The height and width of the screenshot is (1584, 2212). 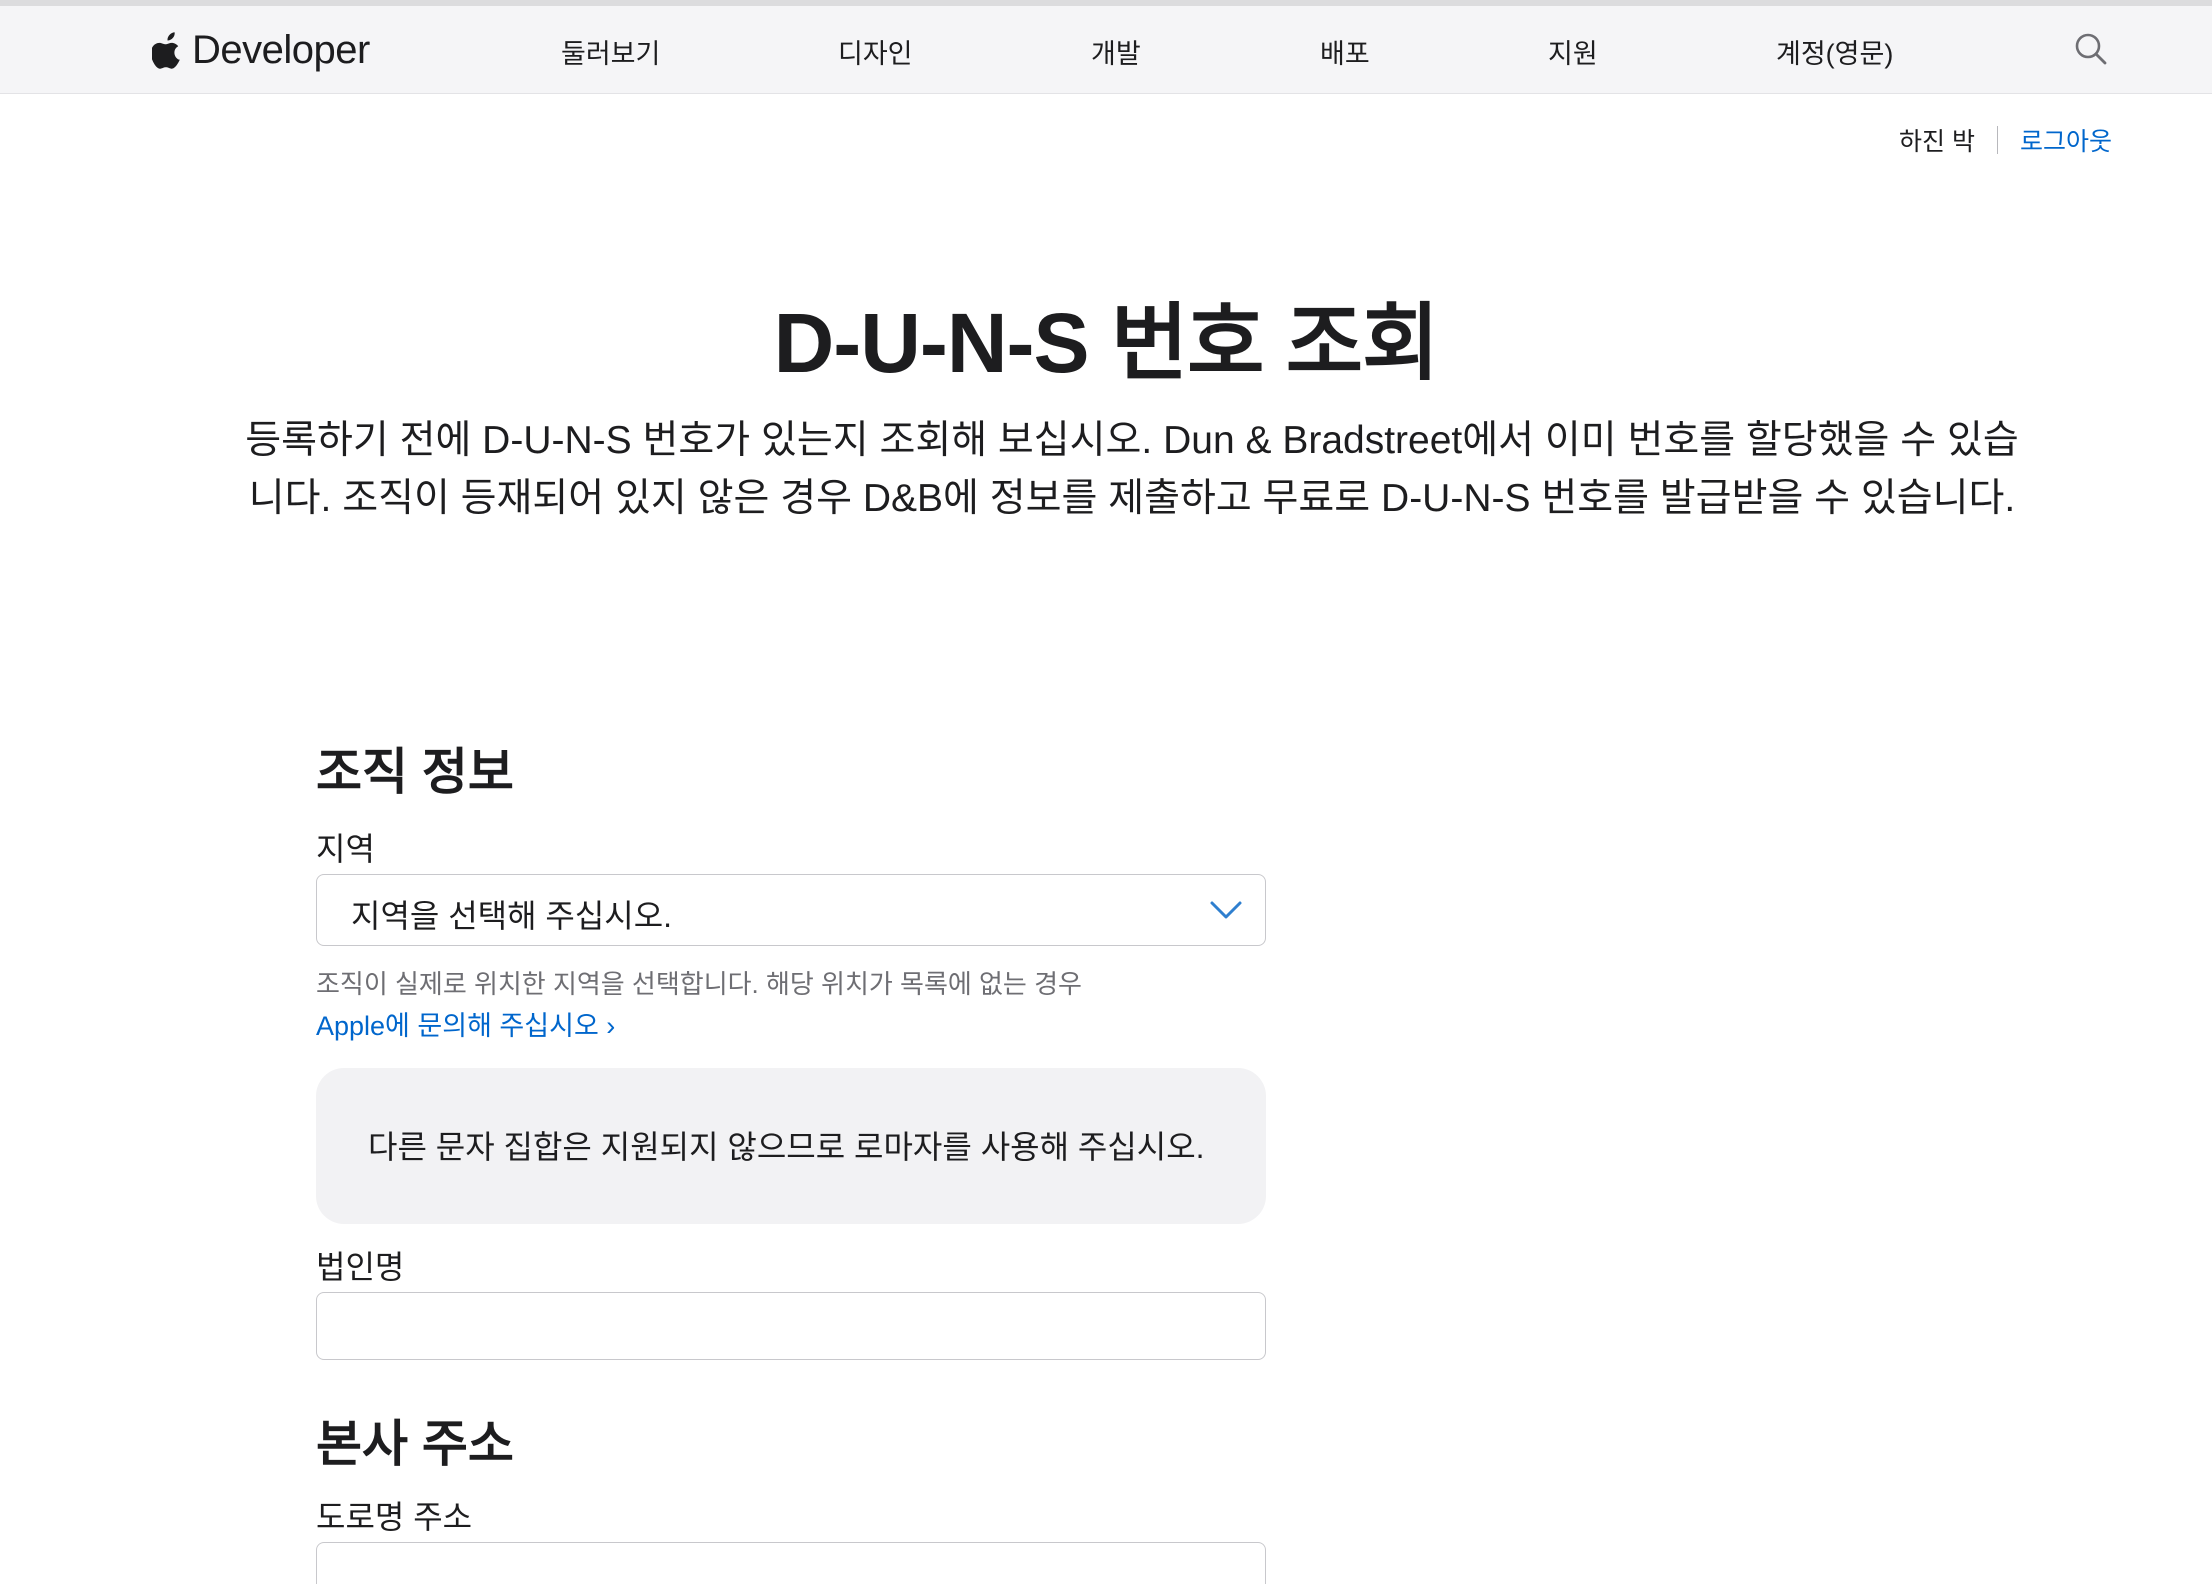 What do you see at coordinates (166, 50) in the screenshot?
I see `apple-logo-icon` at bounding box center [166, 50].